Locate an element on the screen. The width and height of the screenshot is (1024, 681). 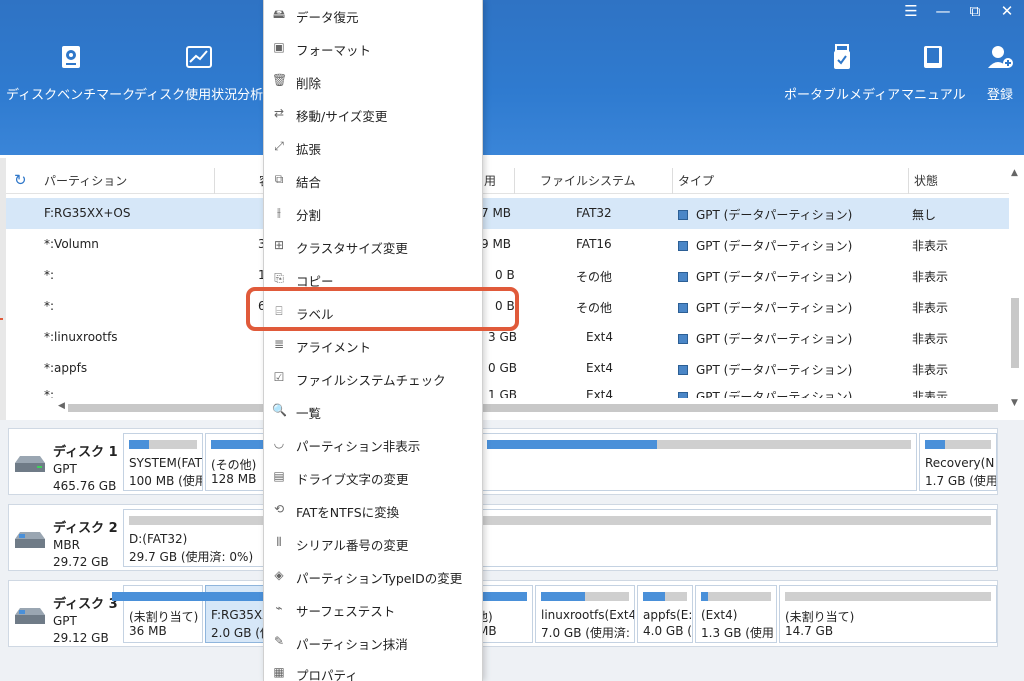
usb-disk-icon is located at coordinates (30, 540).